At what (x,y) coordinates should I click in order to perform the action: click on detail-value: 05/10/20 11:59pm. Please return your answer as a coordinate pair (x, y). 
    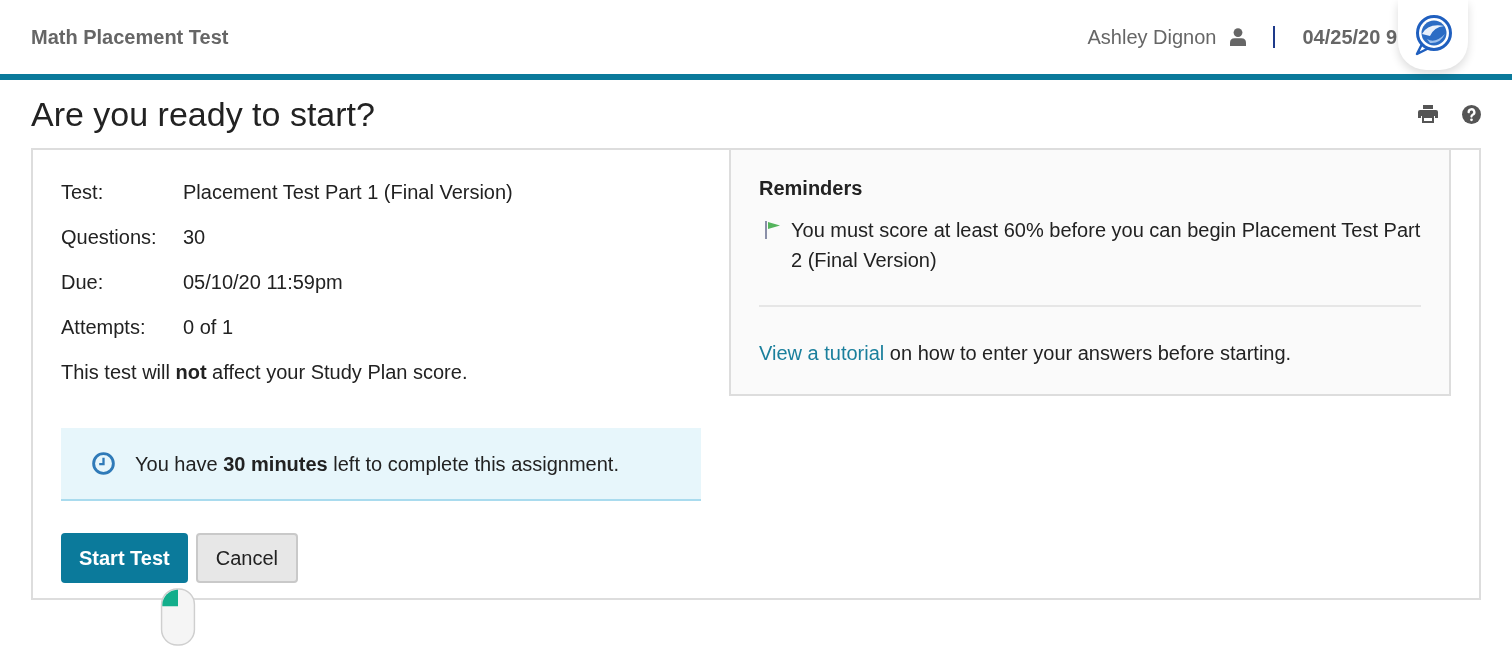
    Looking at the image, I should click on (263, 282).